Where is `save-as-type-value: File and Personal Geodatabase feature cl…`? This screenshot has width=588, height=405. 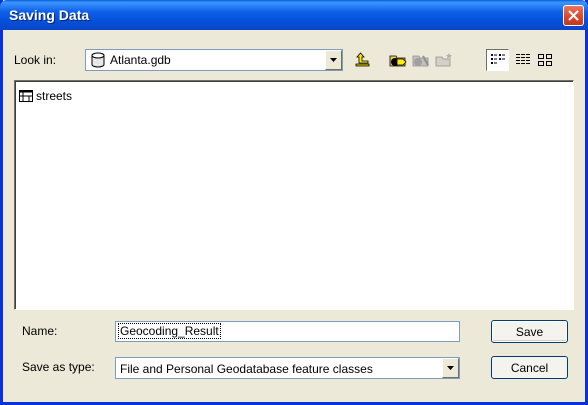
save-as-type-value: File and Personal Geodatabase feature cl… is located at coordinates (246, 369).